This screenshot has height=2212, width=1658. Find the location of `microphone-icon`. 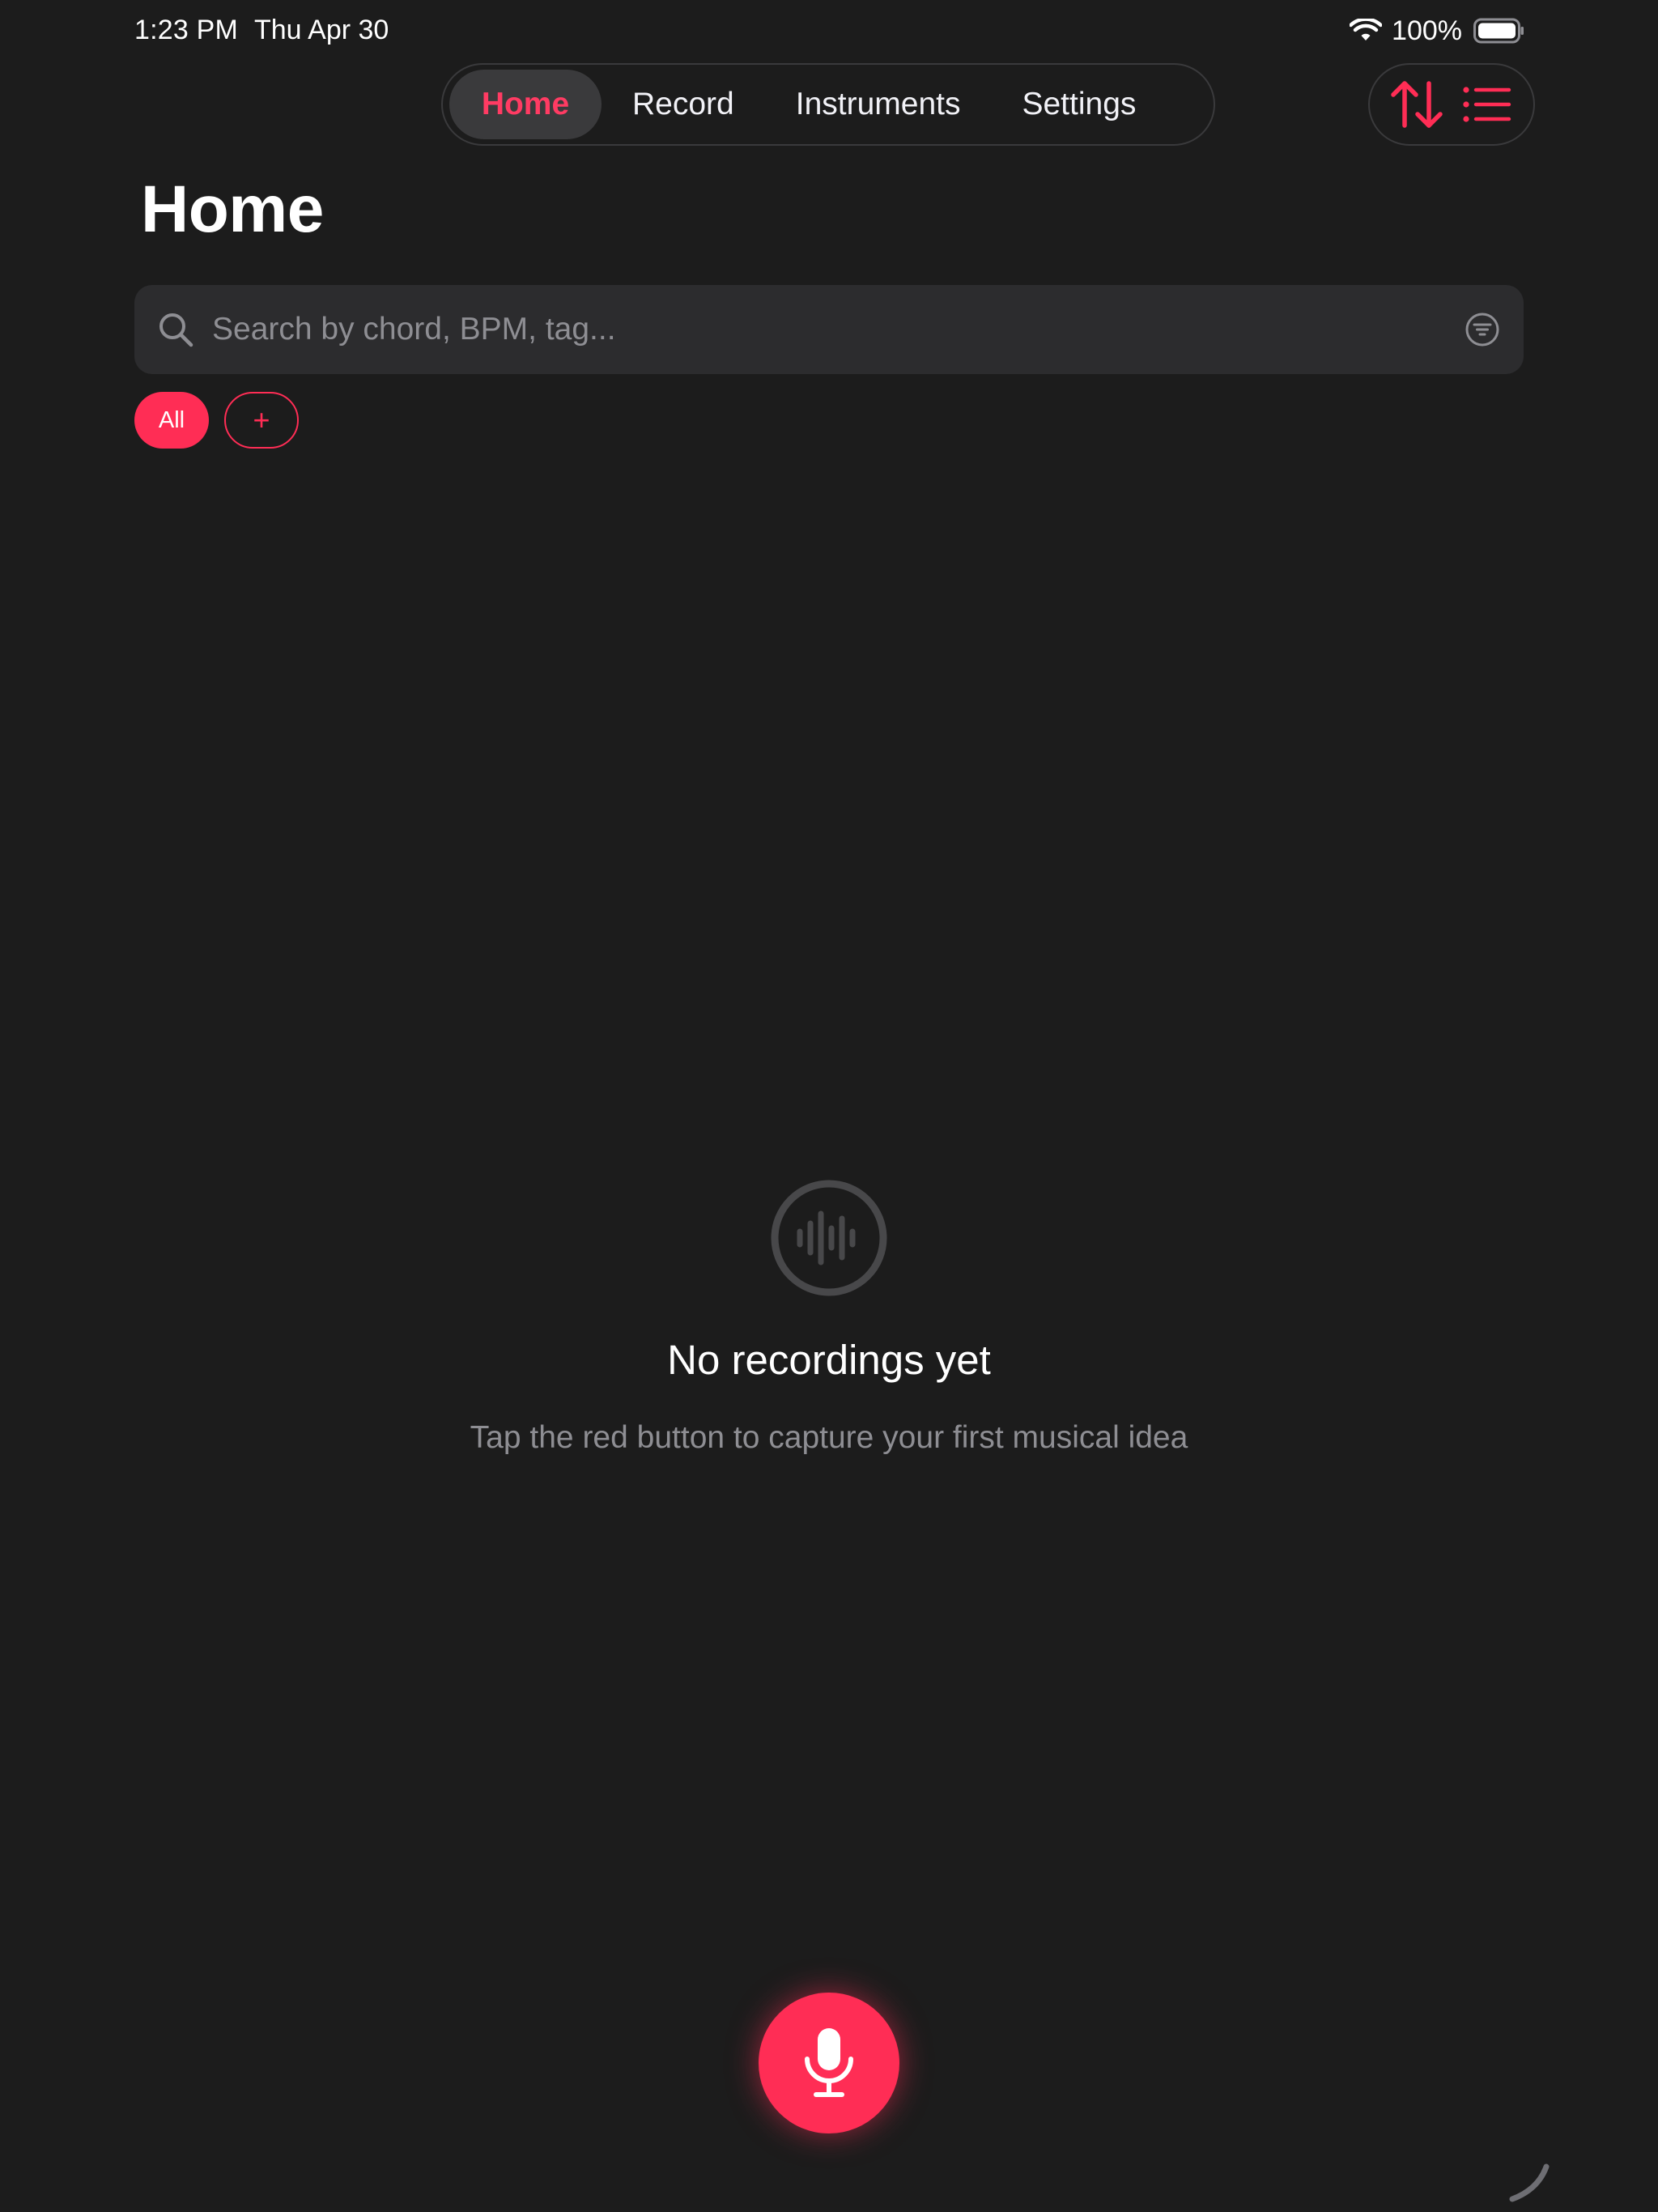

microphone-icon is located at coordinates (829, 2063).